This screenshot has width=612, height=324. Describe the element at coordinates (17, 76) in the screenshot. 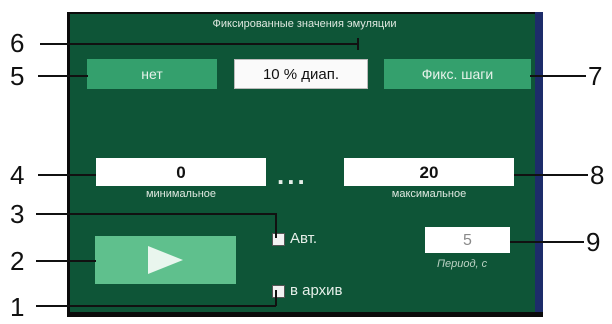

I see `callout-5: 5` at that location.